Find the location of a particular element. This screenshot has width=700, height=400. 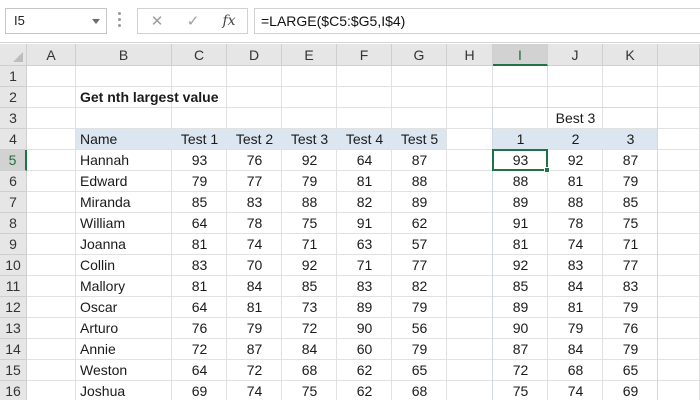

row-header-10: 10 is located at coordinates (13, 265).